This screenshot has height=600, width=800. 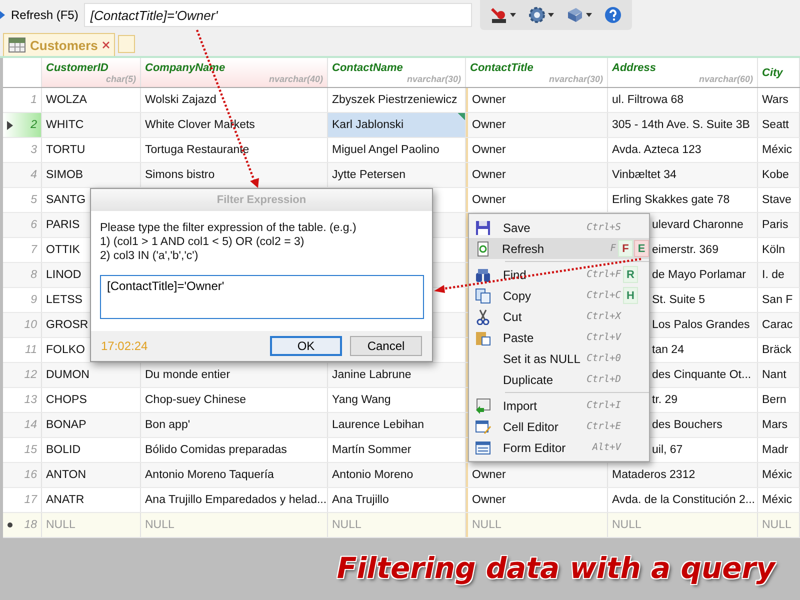 I want to click on table-row: 1 WOLZA Wolski Zajazd Zbyszek Piestrzeniewicz Owner ul. Filtrowa 68 Wars, so click(x=401, y=100).